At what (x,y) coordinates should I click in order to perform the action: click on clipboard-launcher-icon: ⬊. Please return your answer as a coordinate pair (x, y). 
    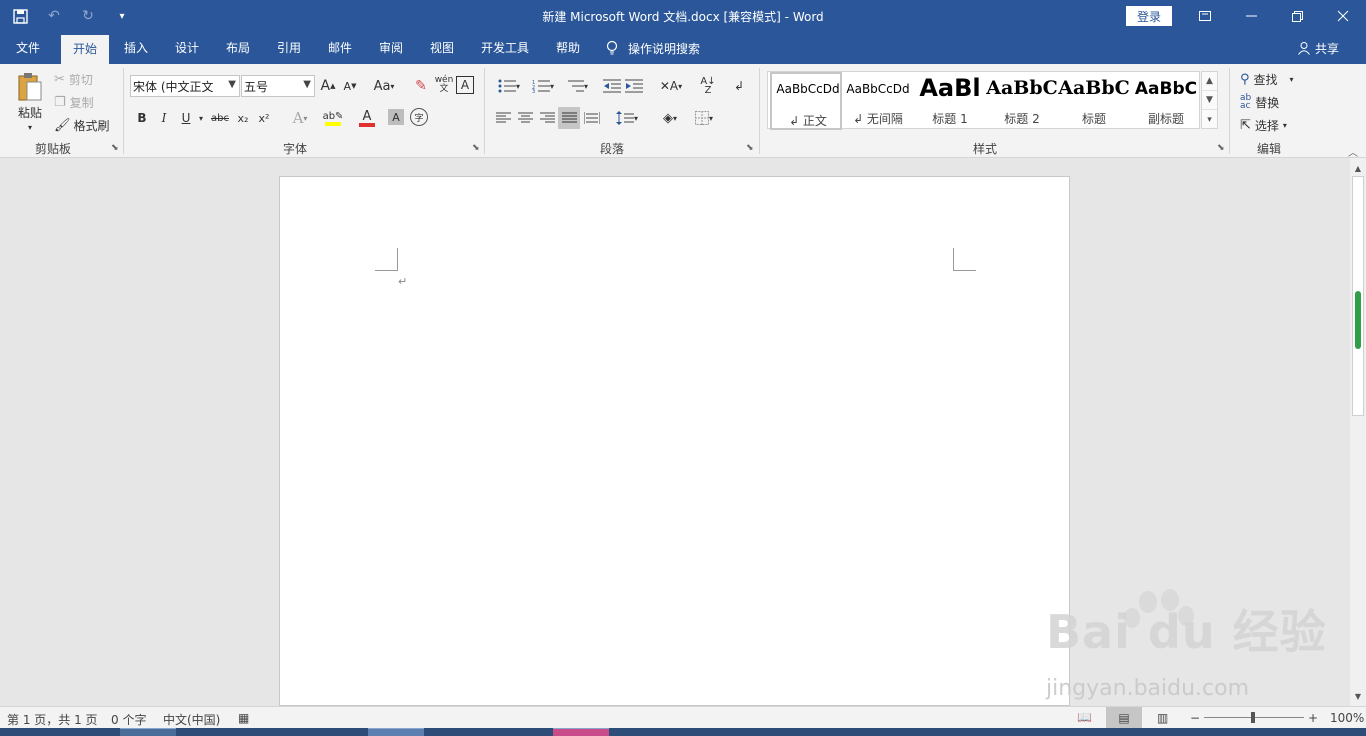
    Looking at the image, I should click on (115, 148).